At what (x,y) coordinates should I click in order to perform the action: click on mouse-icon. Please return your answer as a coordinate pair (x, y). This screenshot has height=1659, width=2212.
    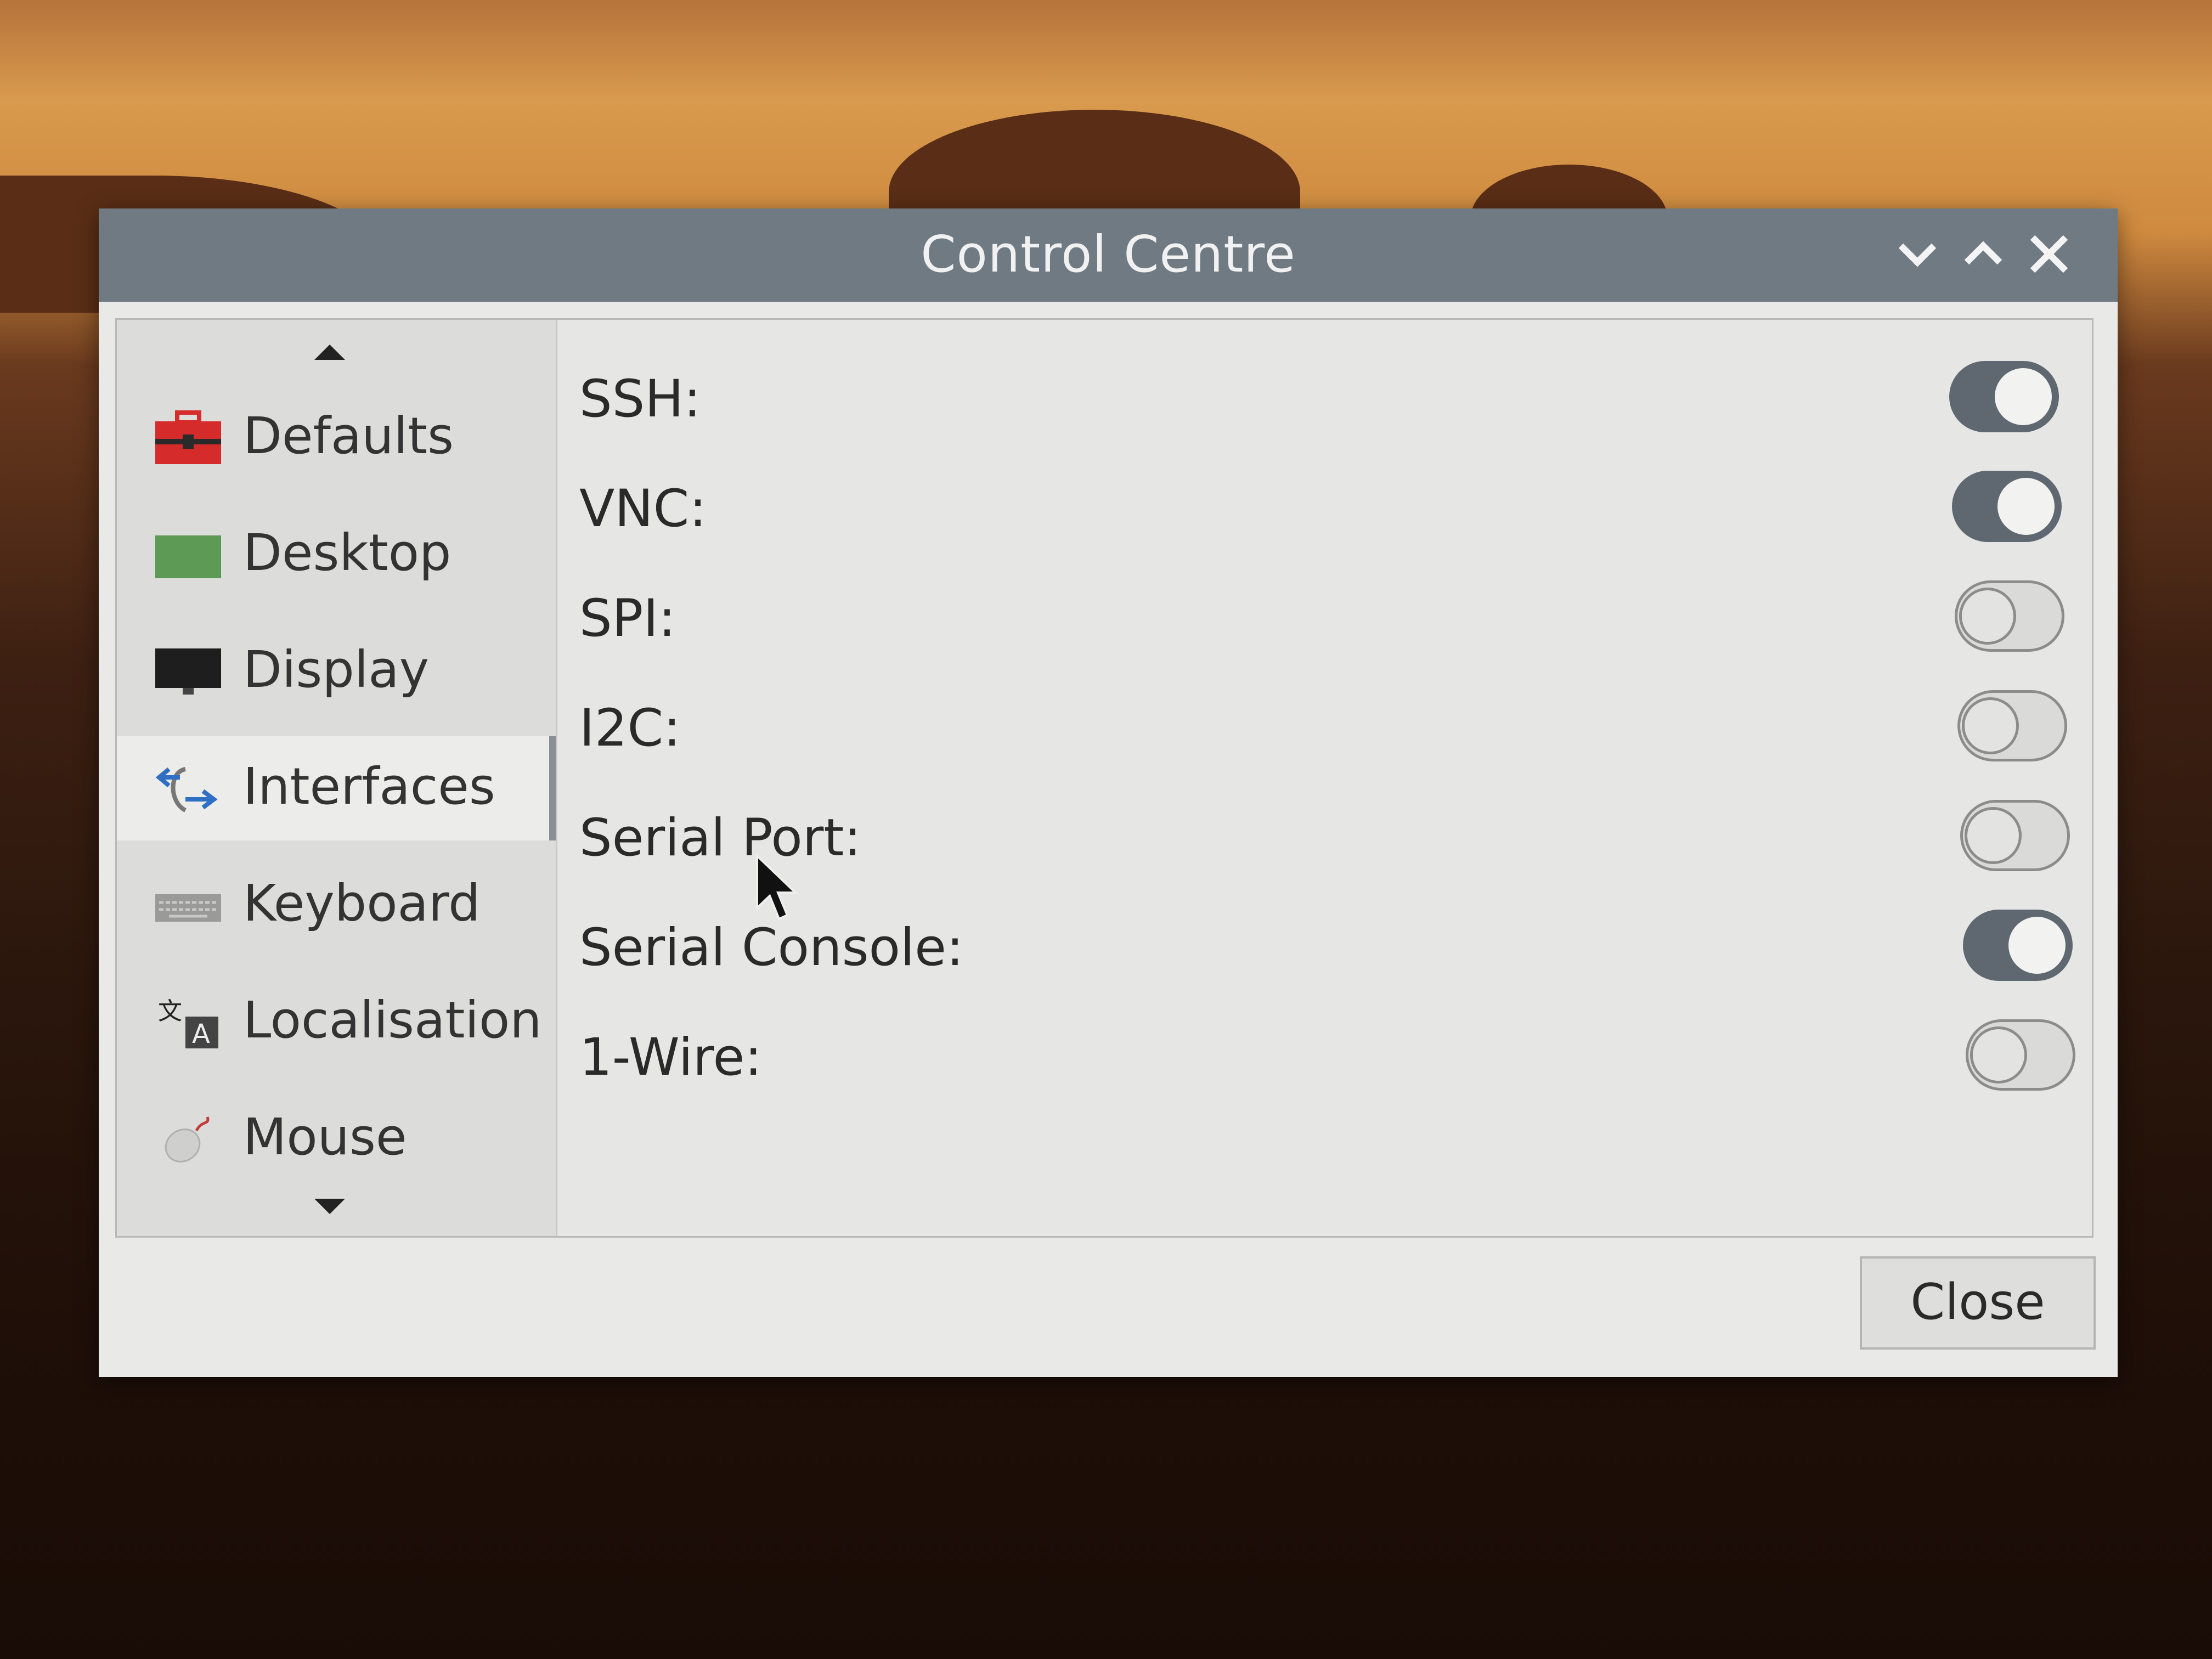
    Looking at the image, I should click on (188, 1139).